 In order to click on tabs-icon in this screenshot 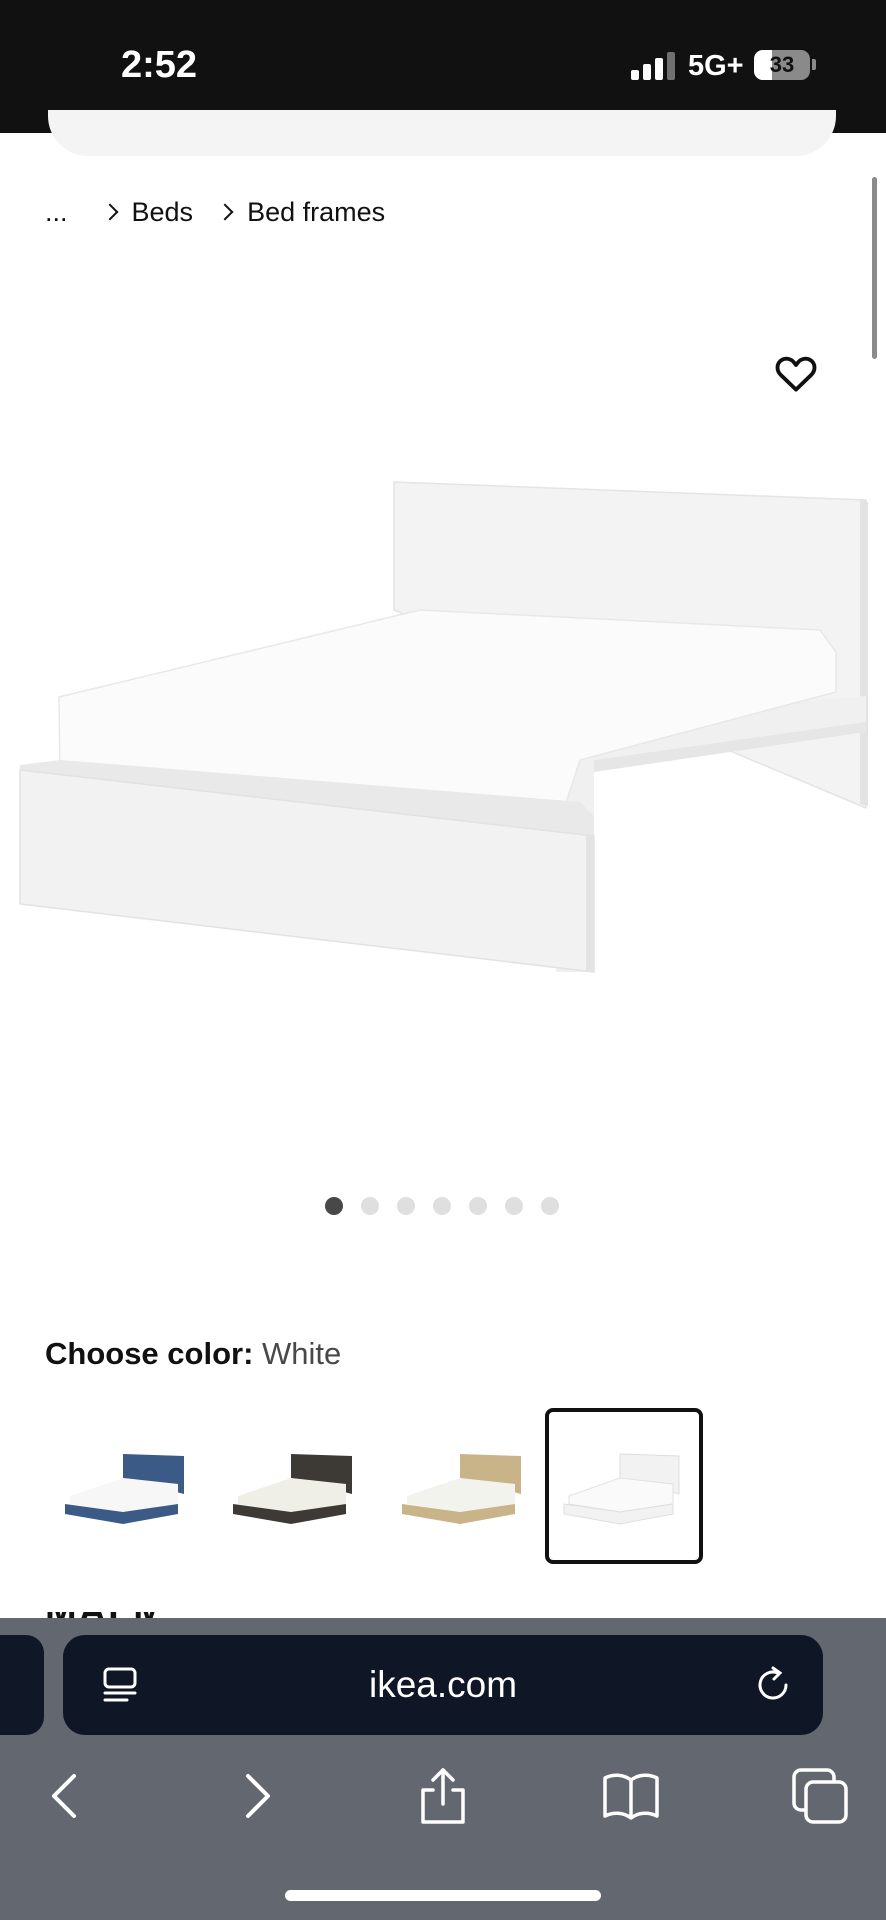, I will do `click(820, 1796)`.